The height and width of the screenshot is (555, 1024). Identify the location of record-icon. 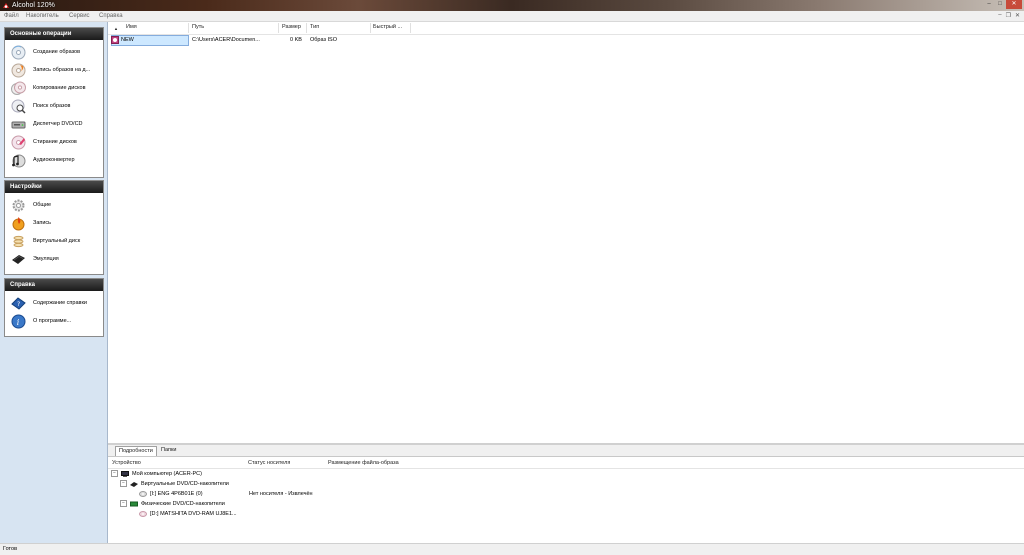
(18, 224).